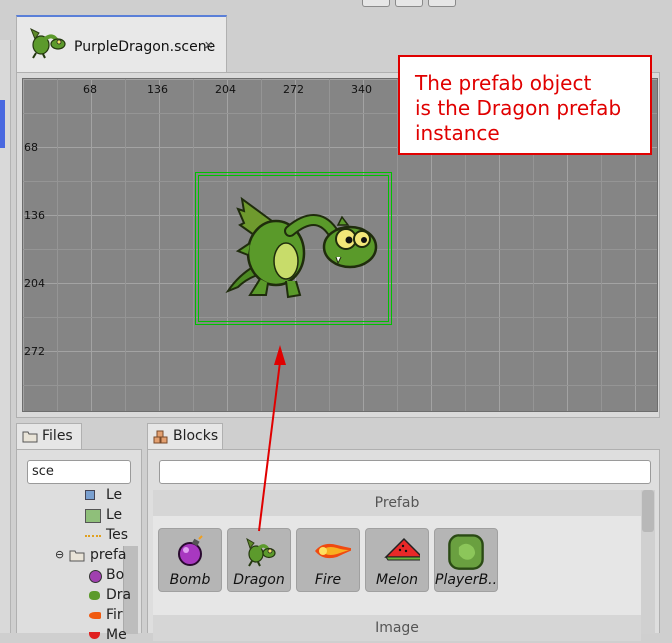 Image resolution: width=672 pixels, height=643 pixels. Describe the element at coordinates (272, 438) in the screenshot. I see `annotation-arrow` at that location.